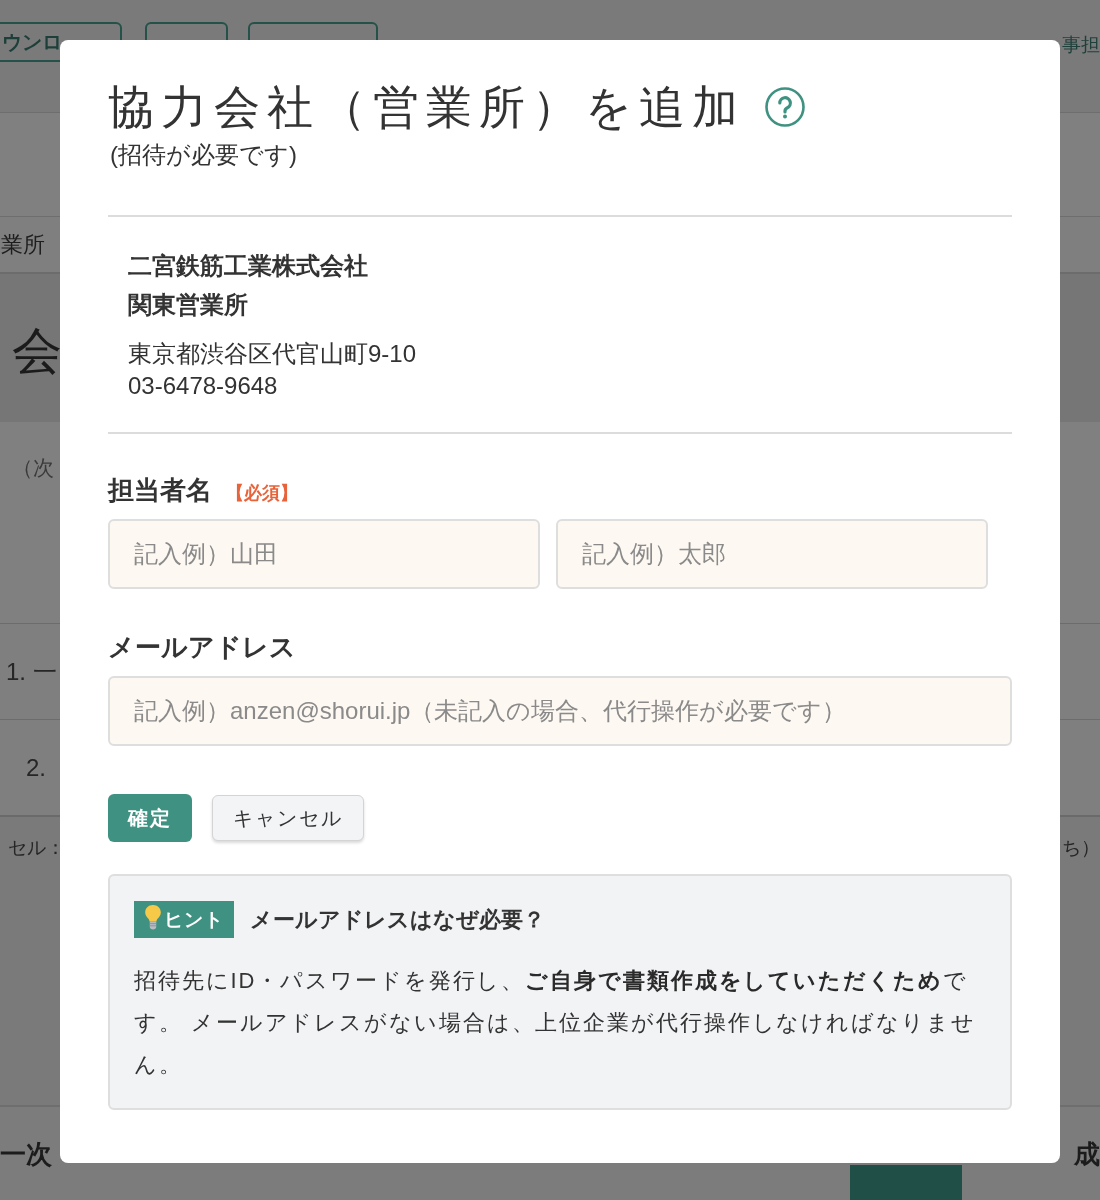  Describe the element at coordinates (273, 354) in the screenshot. I see `company-address: 東京都渋谷区代官山町9-10` at that location.